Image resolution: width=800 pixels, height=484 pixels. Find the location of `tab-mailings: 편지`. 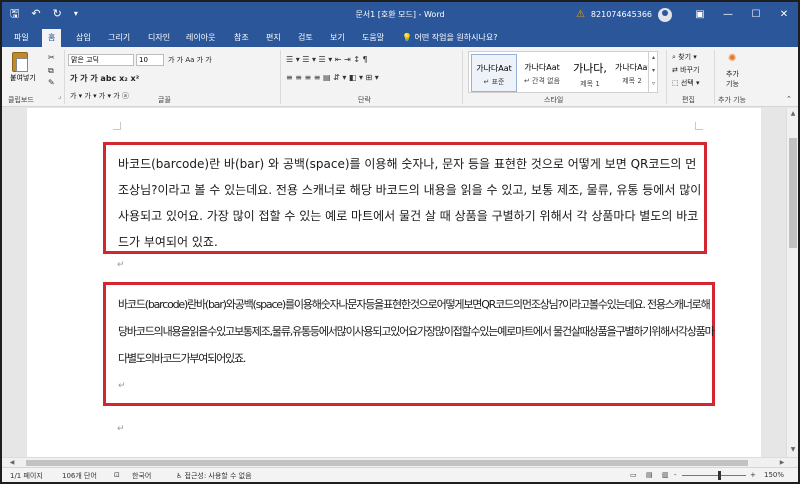

tab-mailings: 편지 is located at coordinates (273, 37).